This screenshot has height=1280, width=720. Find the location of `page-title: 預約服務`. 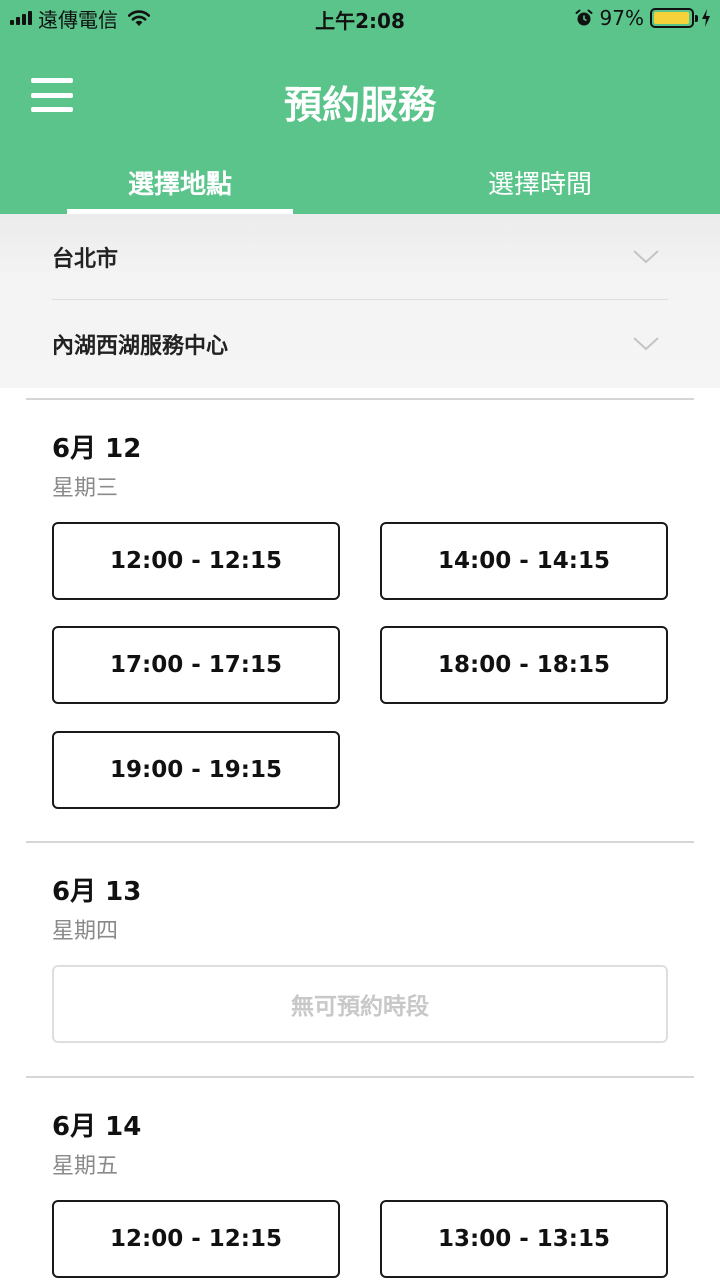

page-title: 預約服務 is located at coordinates (359, 105).